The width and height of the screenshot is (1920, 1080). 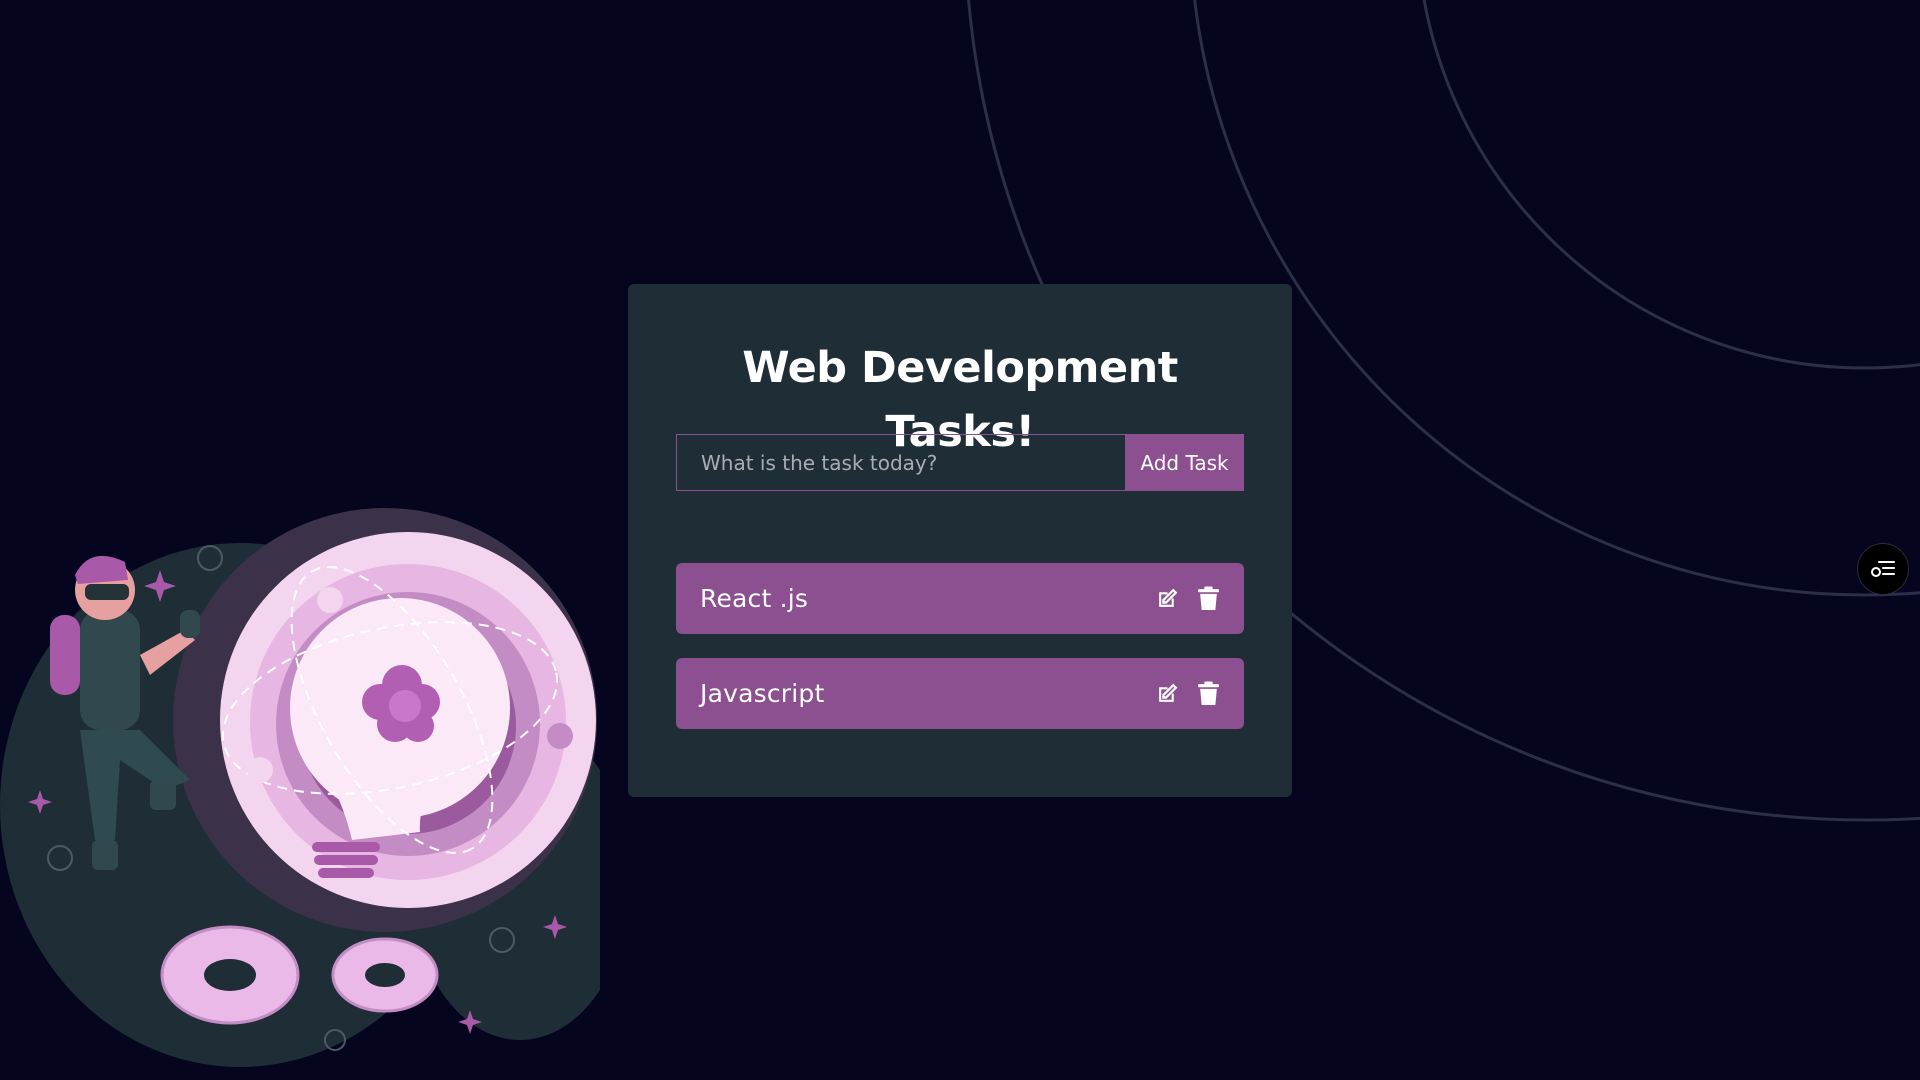 I want to click on task-text: Javascript, so click(x=762, y=693).